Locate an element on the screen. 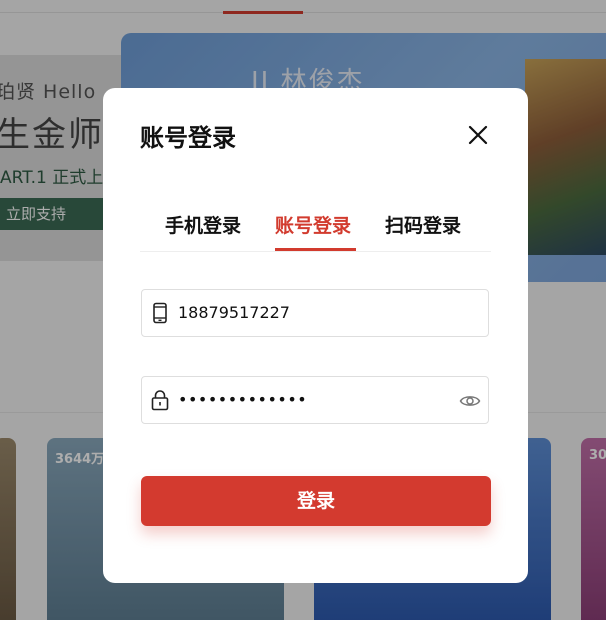  tab-phone-login: 手机登录 is located at coordinates (203, 224).